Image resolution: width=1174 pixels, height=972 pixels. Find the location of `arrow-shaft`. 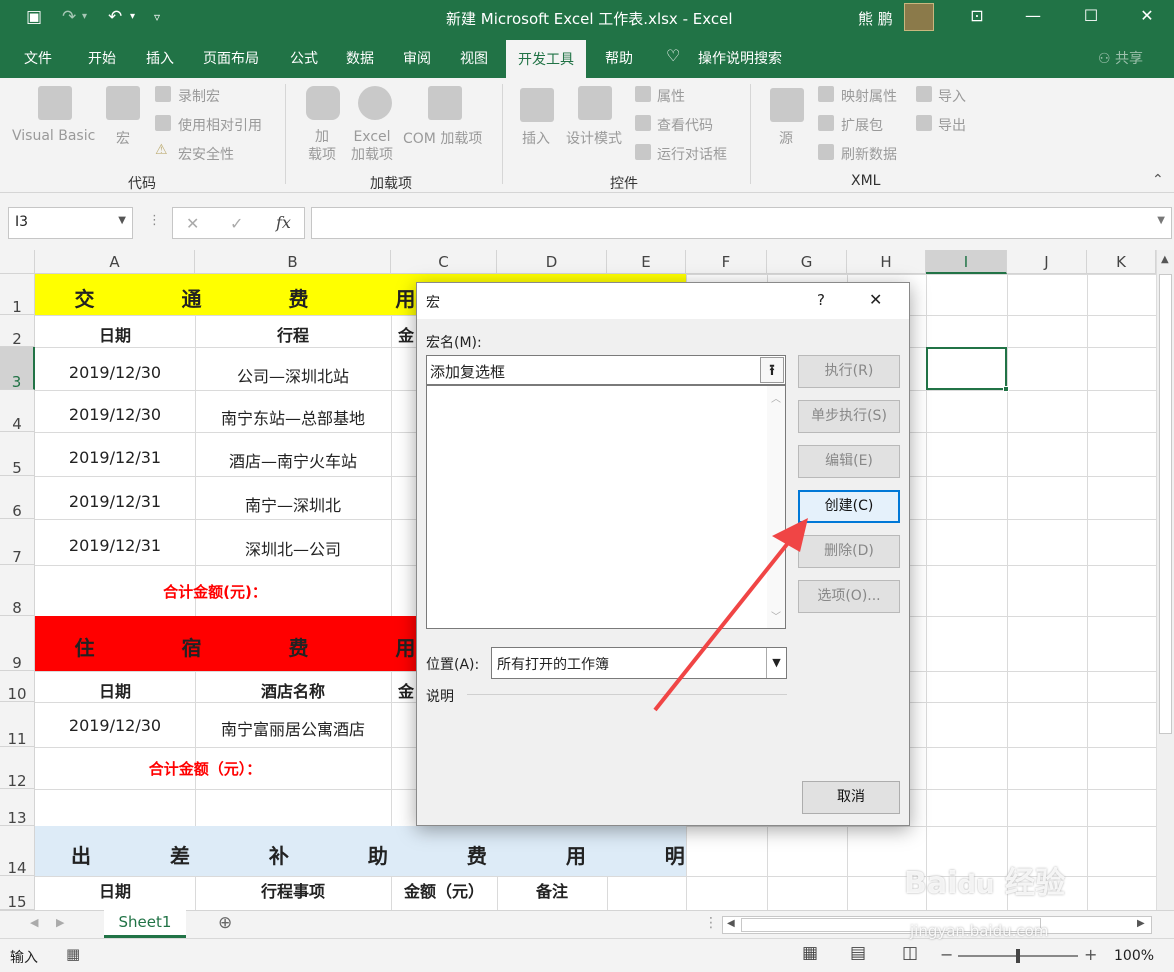

arrow-shaft is located at coordinates (723, 624).